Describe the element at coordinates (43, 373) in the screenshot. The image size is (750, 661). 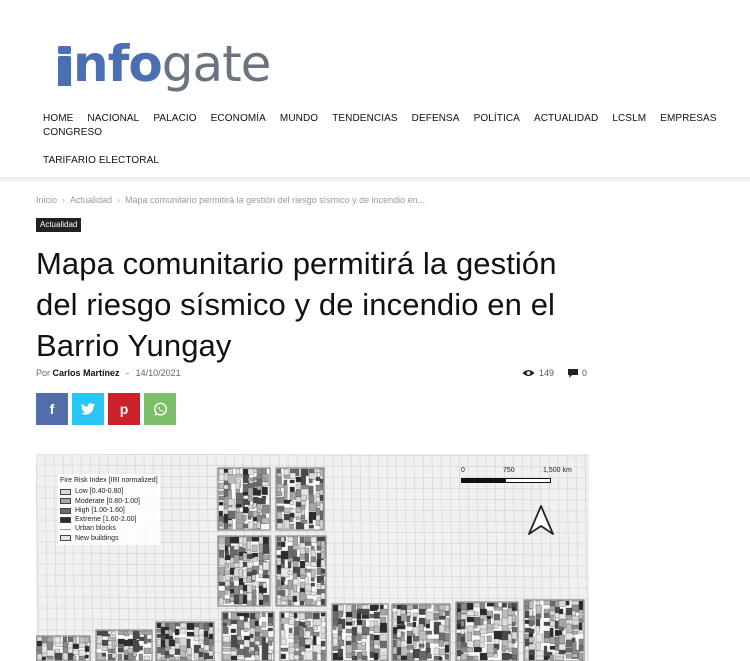
I see `by-label: Por` at that location.